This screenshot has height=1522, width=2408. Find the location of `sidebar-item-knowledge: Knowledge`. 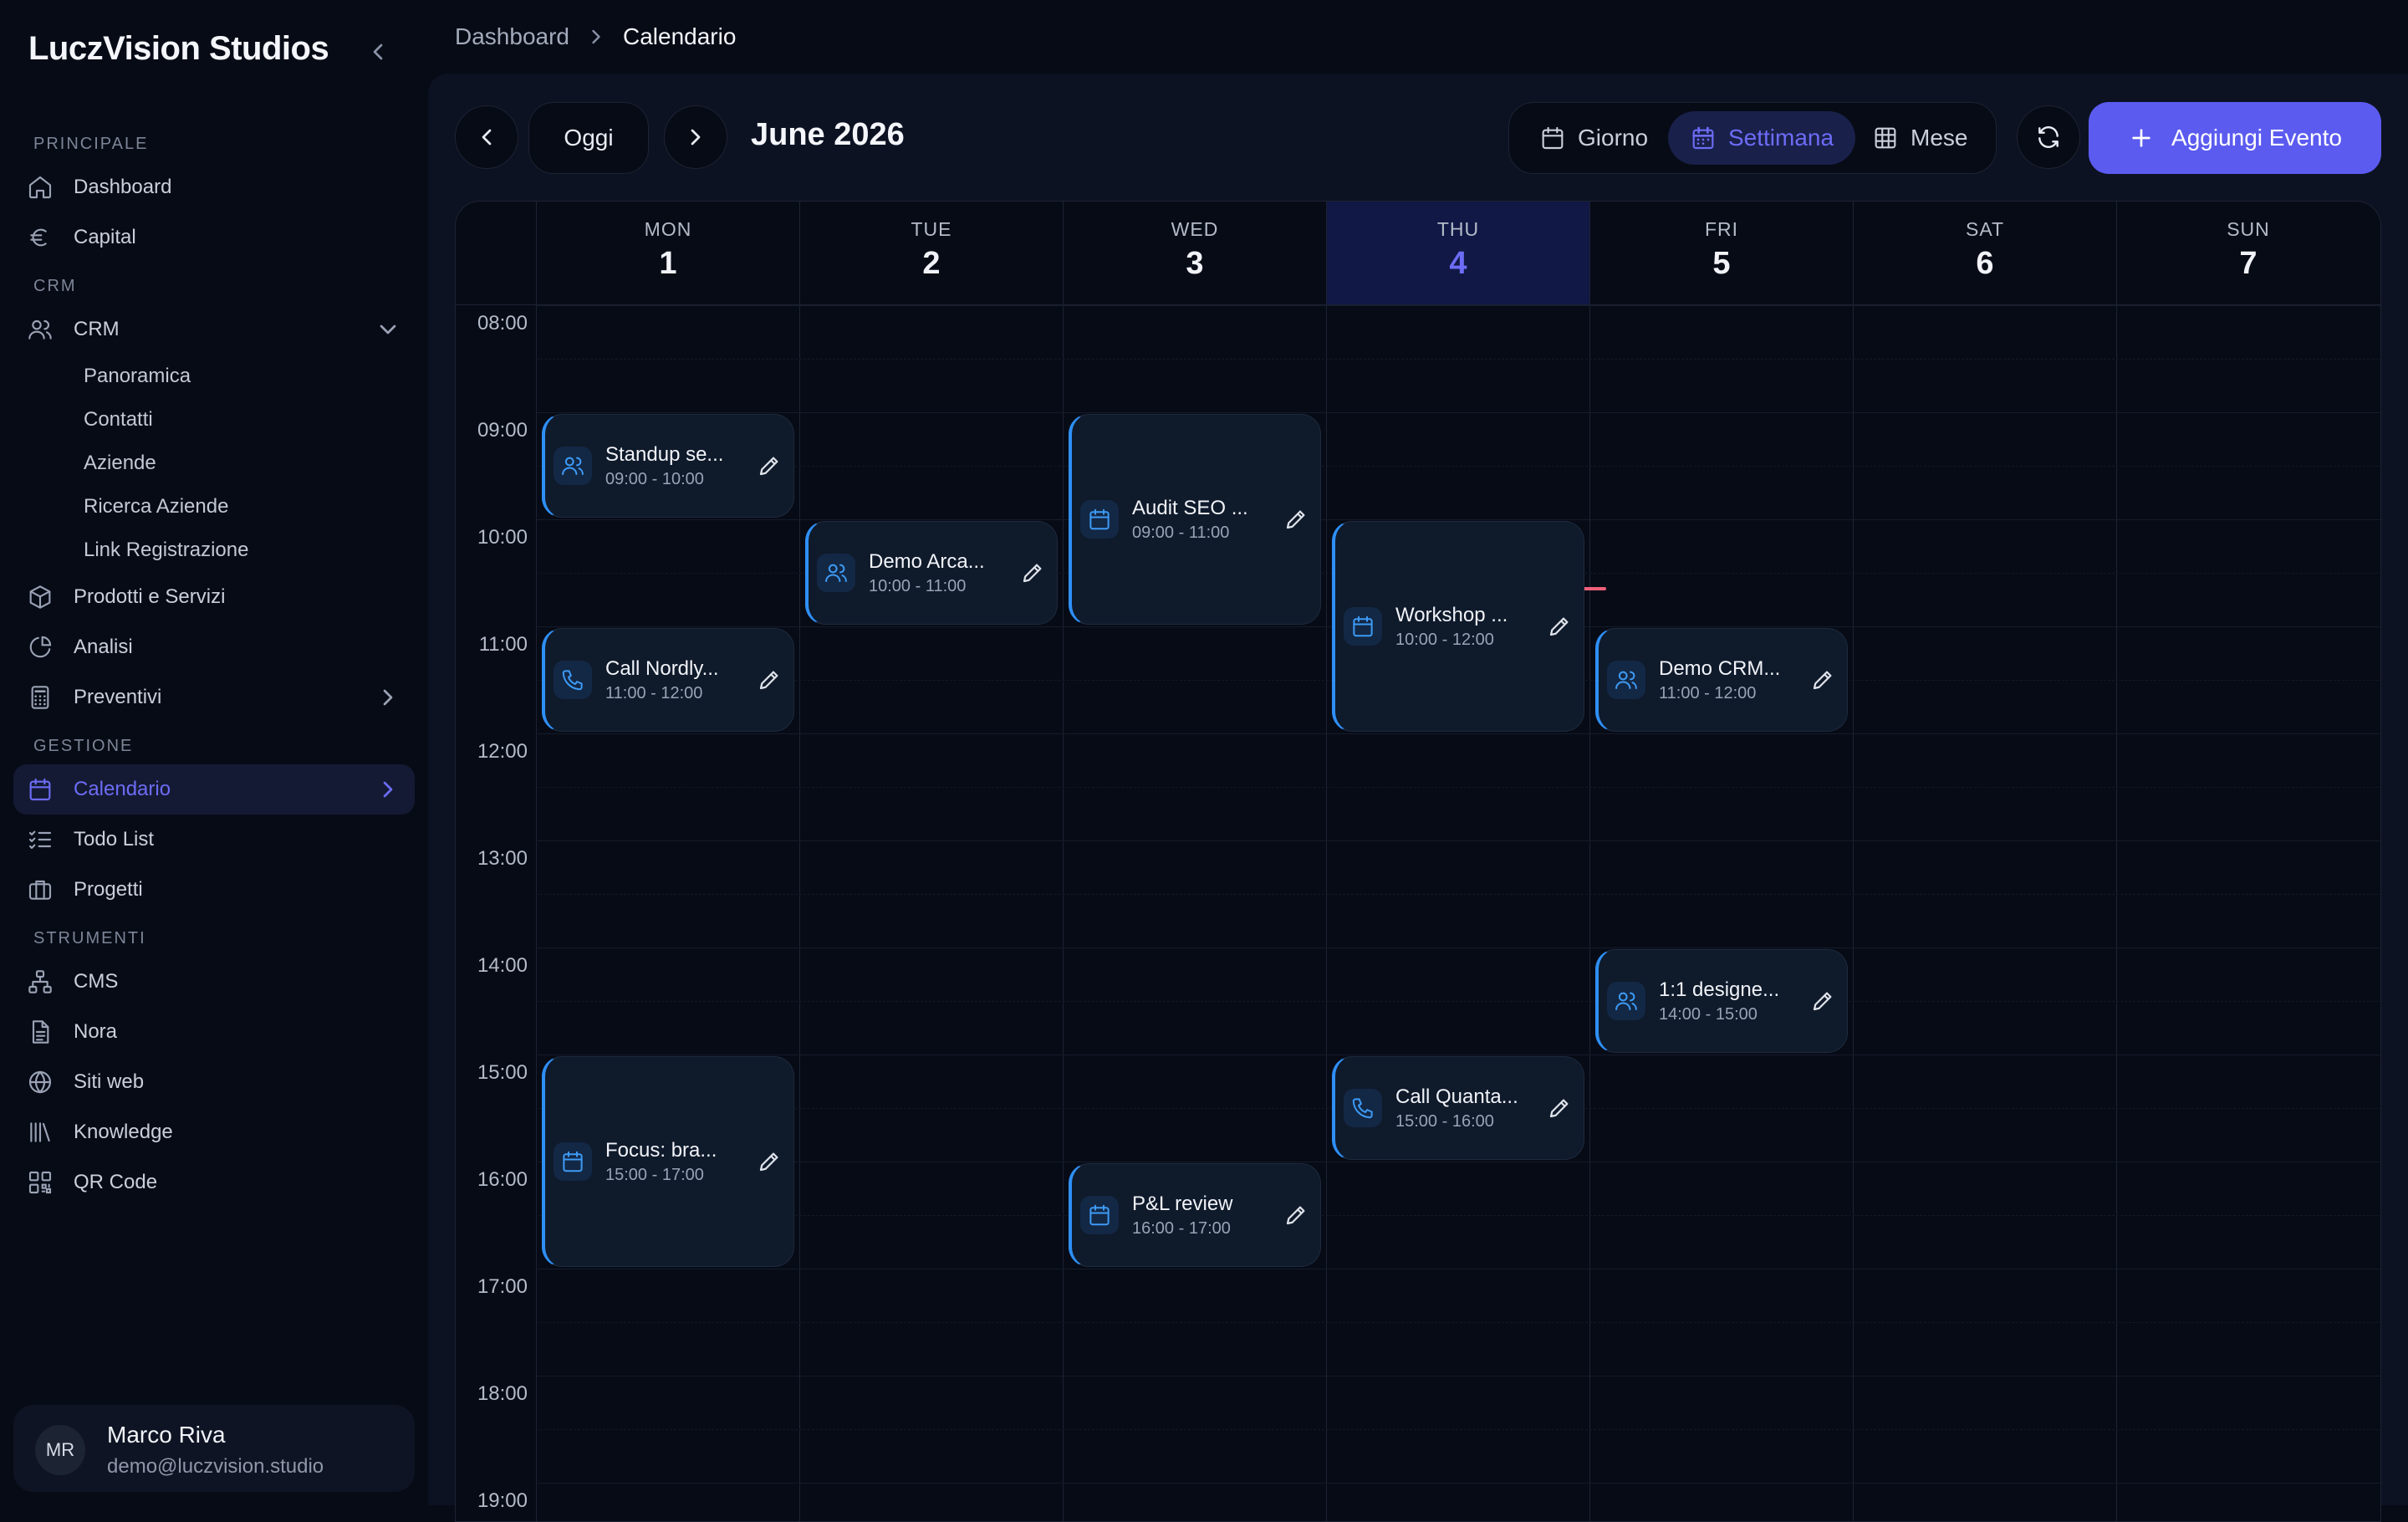

sidebar-item-knowledge: Knowledge is located at coordinates (214, 1132).